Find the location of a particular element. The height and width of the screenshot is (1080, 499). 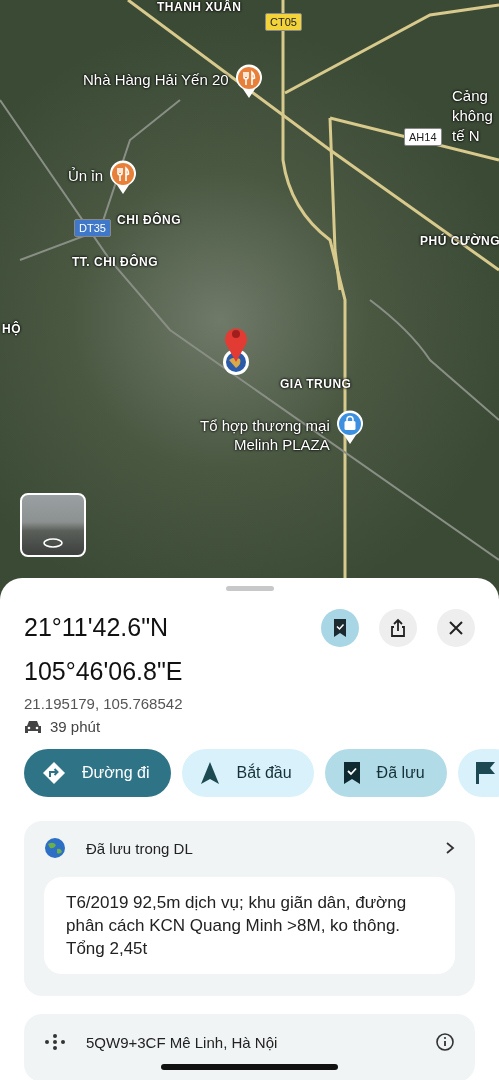

road-shield: AH14 is located at coordinates (423, 137).